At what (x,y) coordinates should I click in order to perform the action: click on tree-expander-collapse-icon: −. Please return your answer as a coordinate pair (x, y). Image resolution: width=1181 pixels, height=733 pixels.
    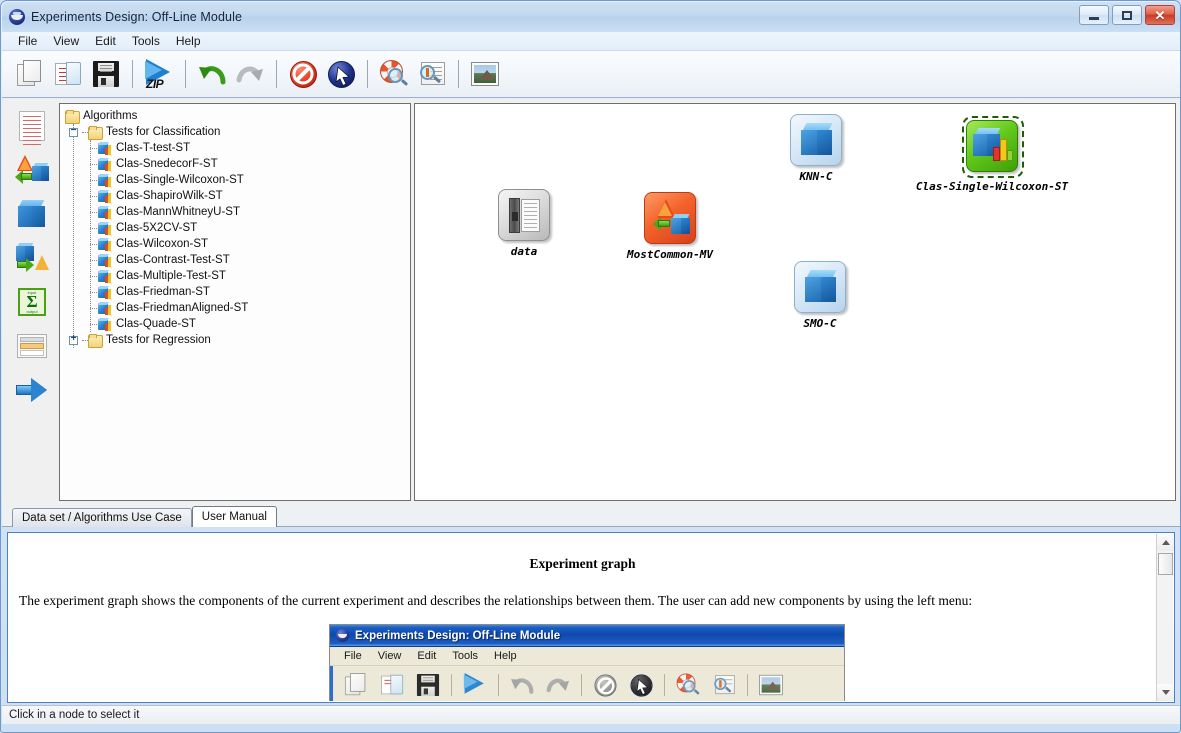
    Looking at the image, I should click on (73, 131).